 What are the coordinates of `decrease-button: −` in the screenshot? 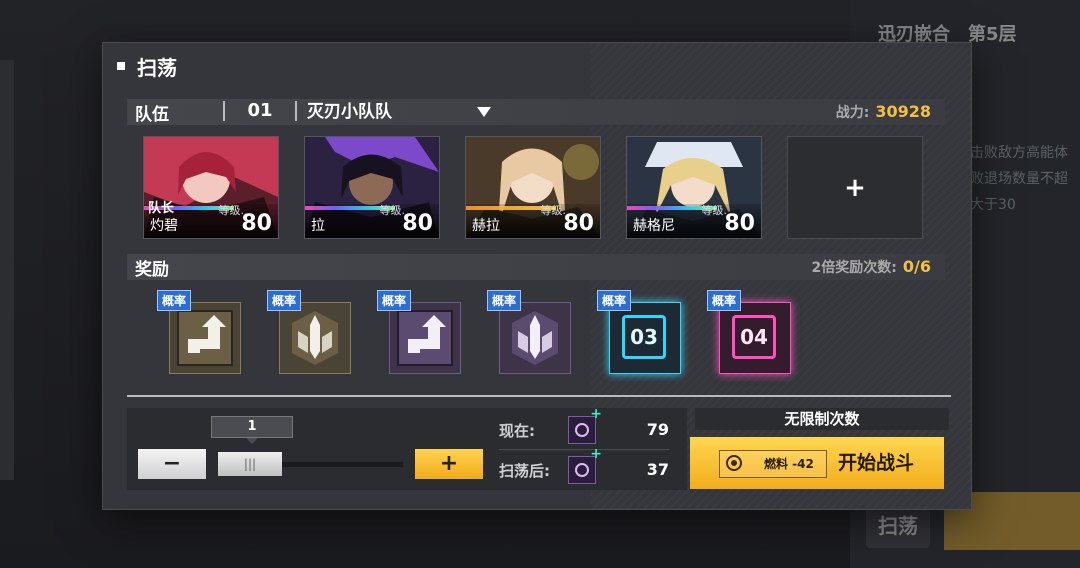 It's located at (172, 464).